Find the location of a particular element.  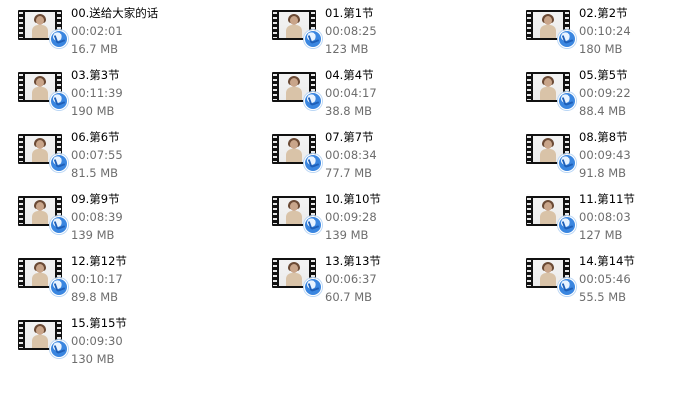

file-name: 04.第4节 is located at coordinates (349, 75).